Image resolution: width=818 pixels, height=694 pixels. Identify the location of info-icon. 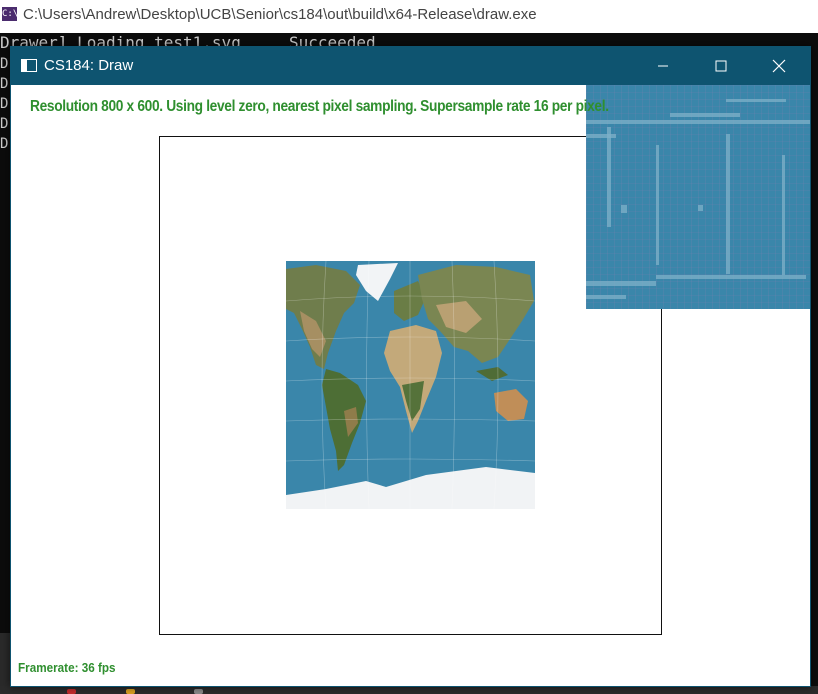
(198, 691).